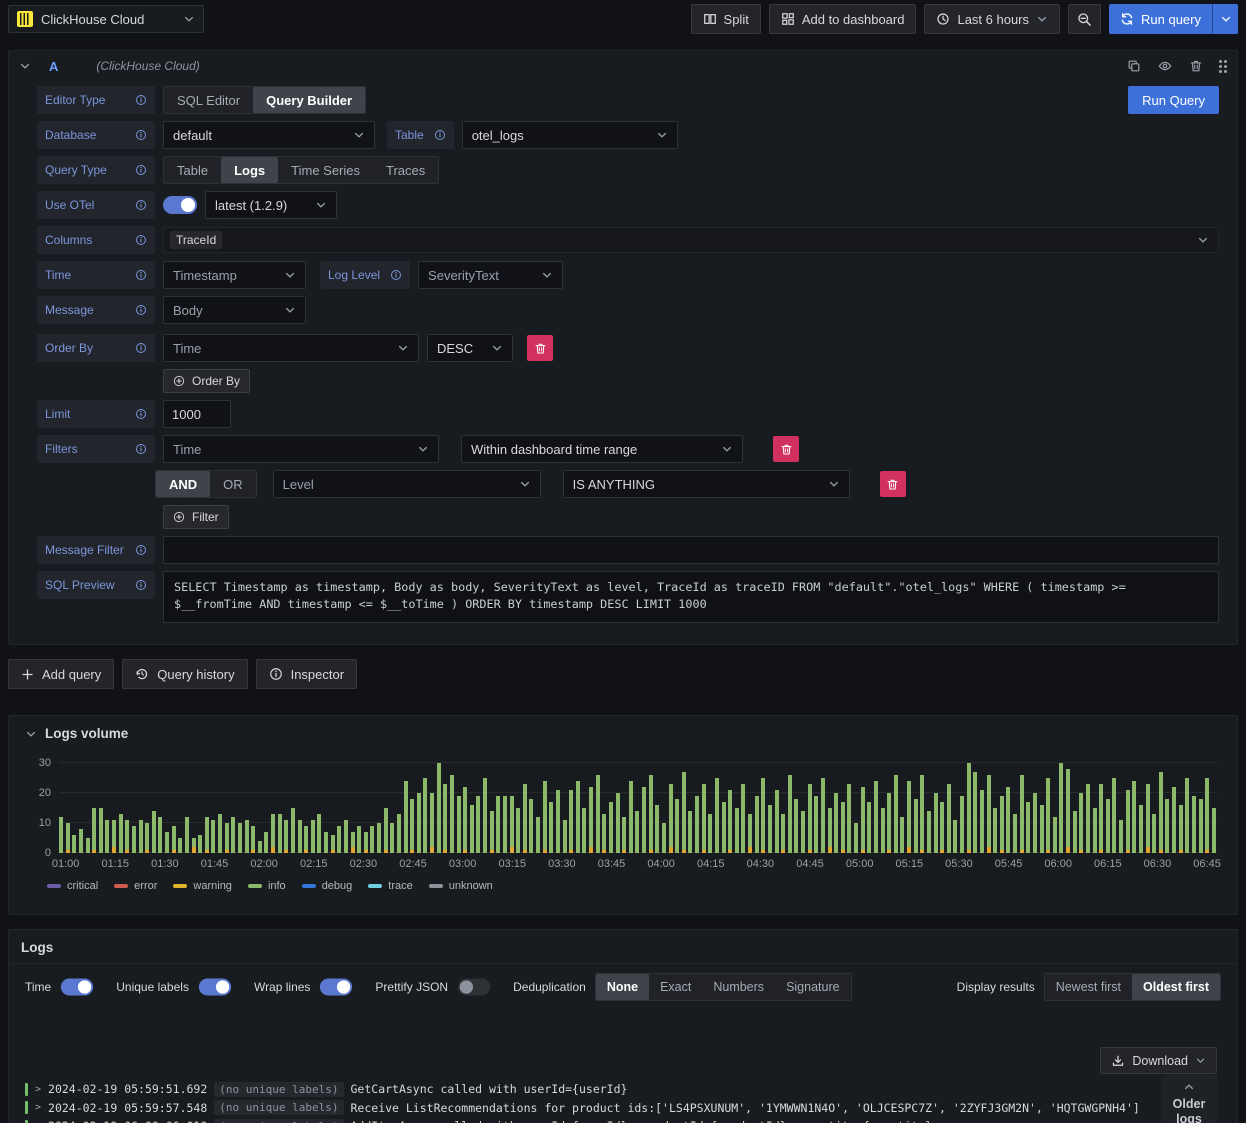 The width and height of the screenshot is (1246, 1123). I want to click on query-type-time-series: Time Series, so click(325, 170).